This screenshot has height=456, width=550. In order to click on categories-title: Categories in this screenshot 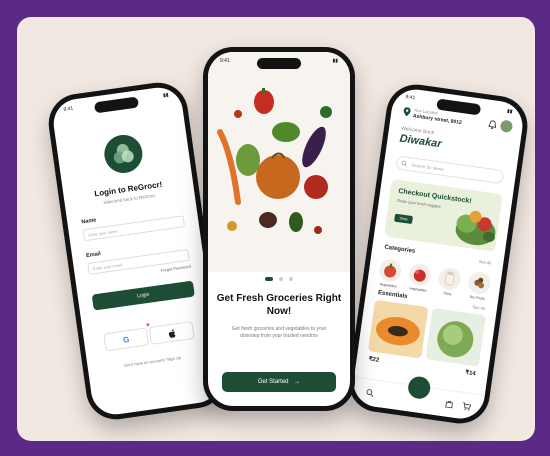, I will do `click(399, 249)`.